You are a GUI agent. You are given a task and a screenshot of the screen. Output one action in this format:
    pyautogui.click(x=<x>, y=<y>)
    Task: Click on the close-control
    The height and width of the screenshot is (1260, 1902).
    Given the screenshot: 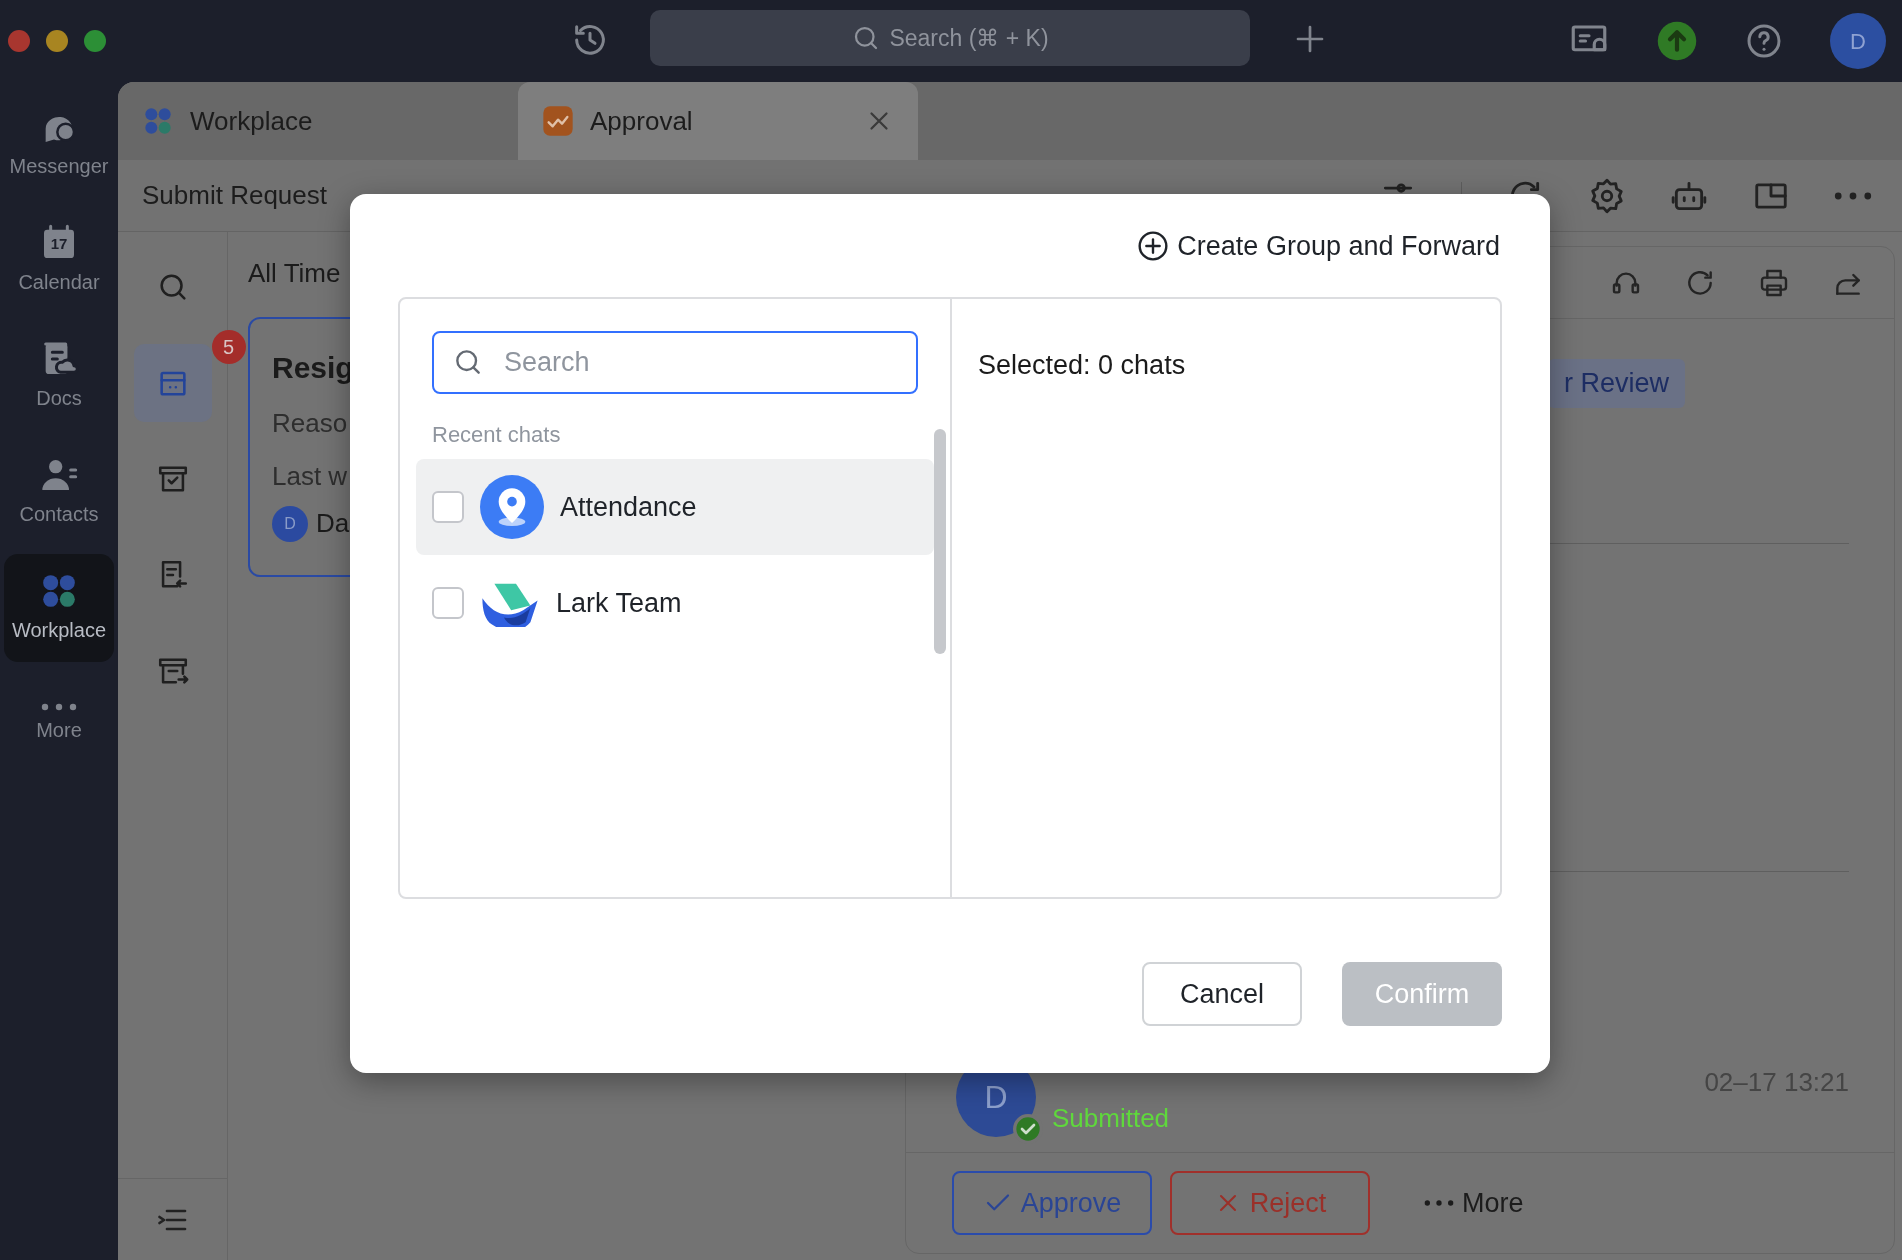 What is the action you would take?
    pyautogui.click(x=19, y=41)
    